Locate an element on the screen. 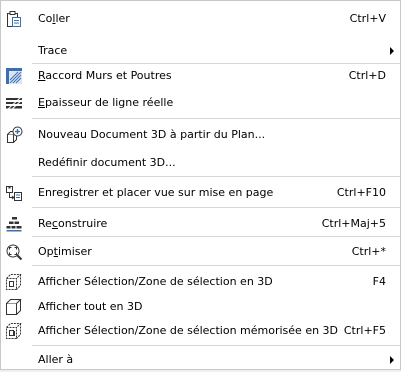 This screenshot has width=401, height=372. zoom-fit-icon is located at coordinates (14, 252).